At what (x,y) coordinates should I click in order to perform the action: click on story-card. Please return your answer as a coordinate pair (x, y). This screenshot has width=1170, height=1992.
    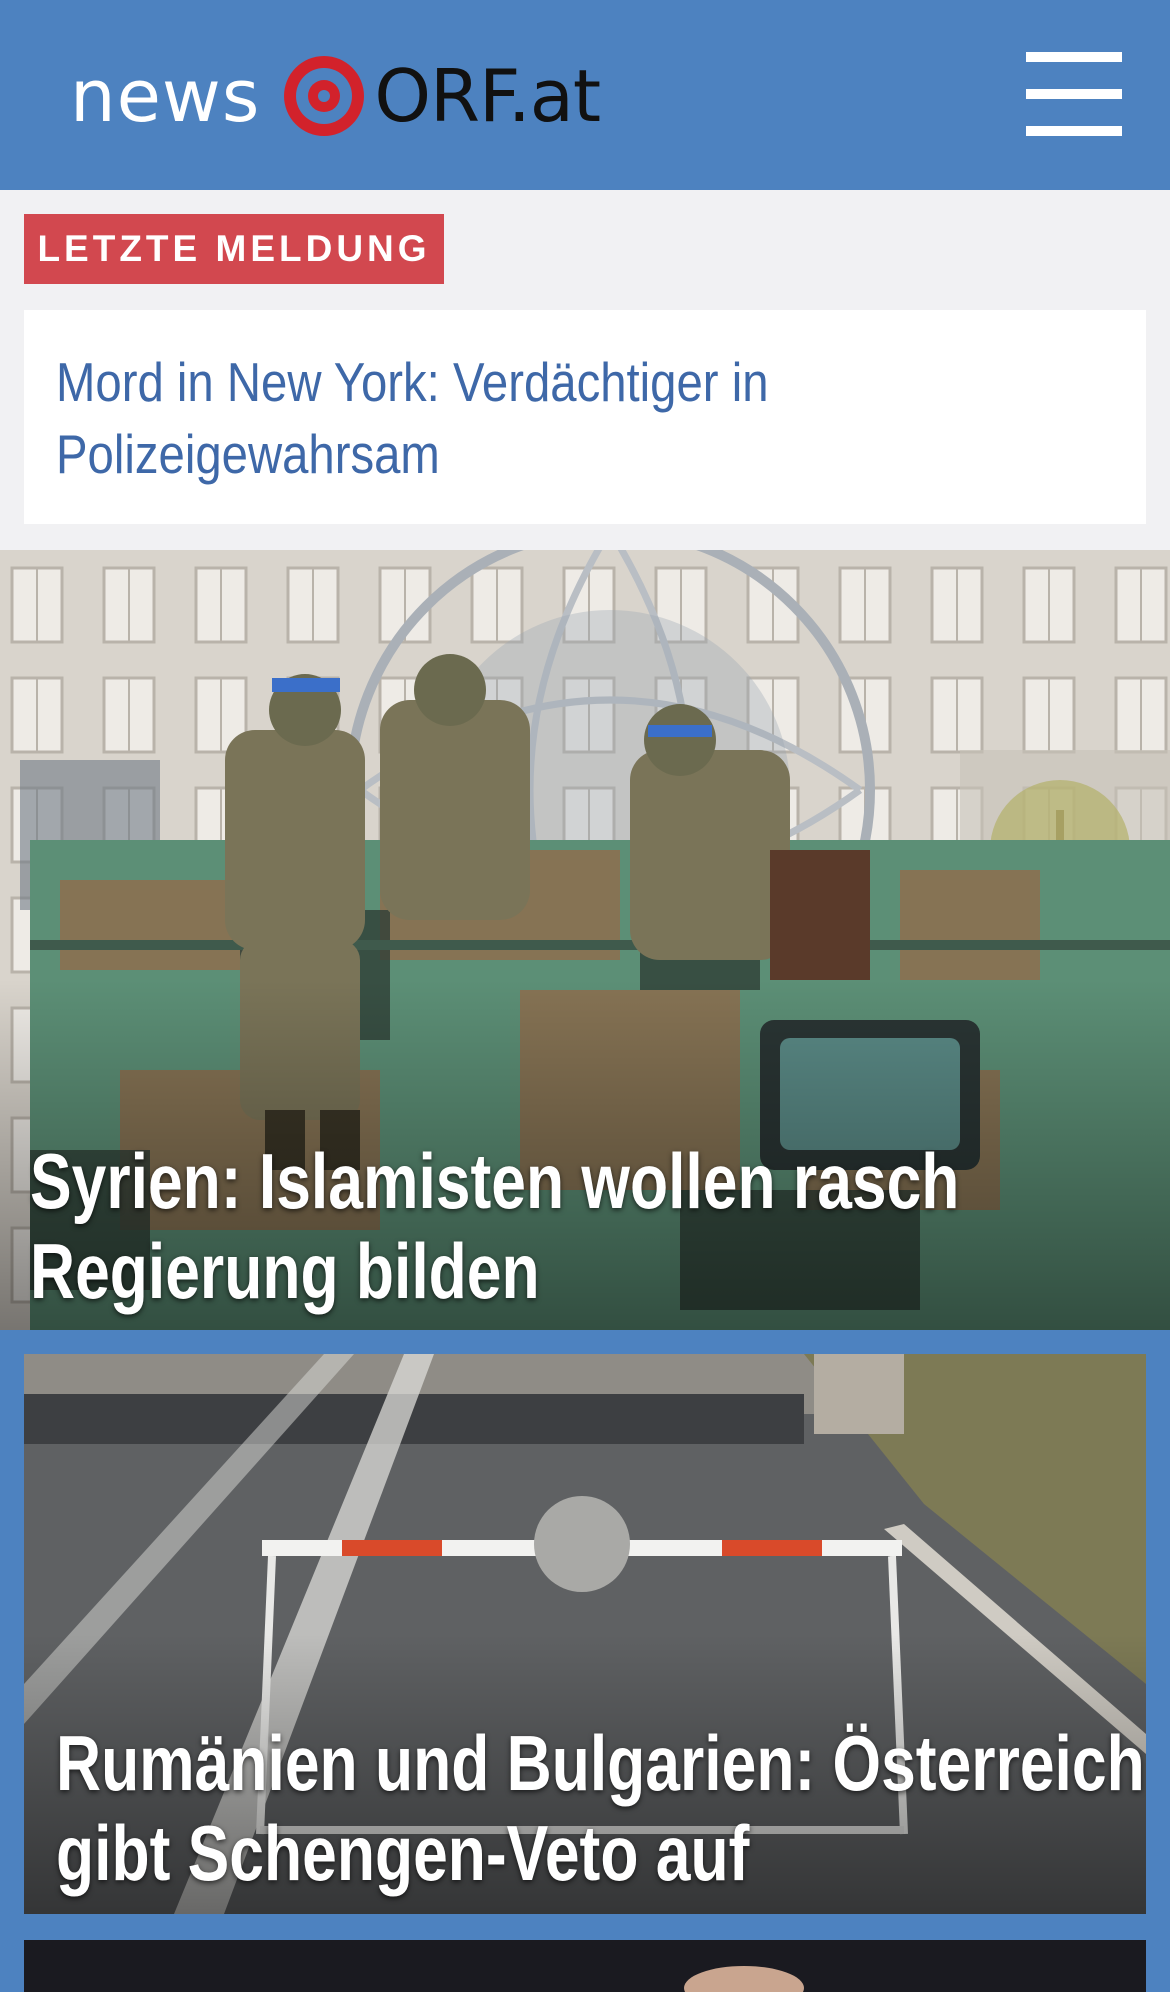
    Looking at the image, I should click on (585, 1966).